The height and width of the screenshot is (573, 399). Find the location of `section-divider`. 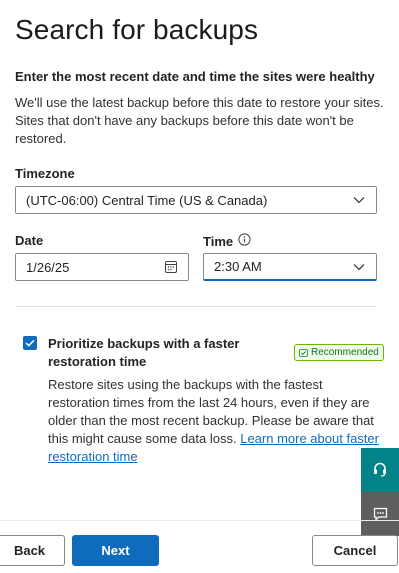

section-divider is located at coordinates (196, 306).